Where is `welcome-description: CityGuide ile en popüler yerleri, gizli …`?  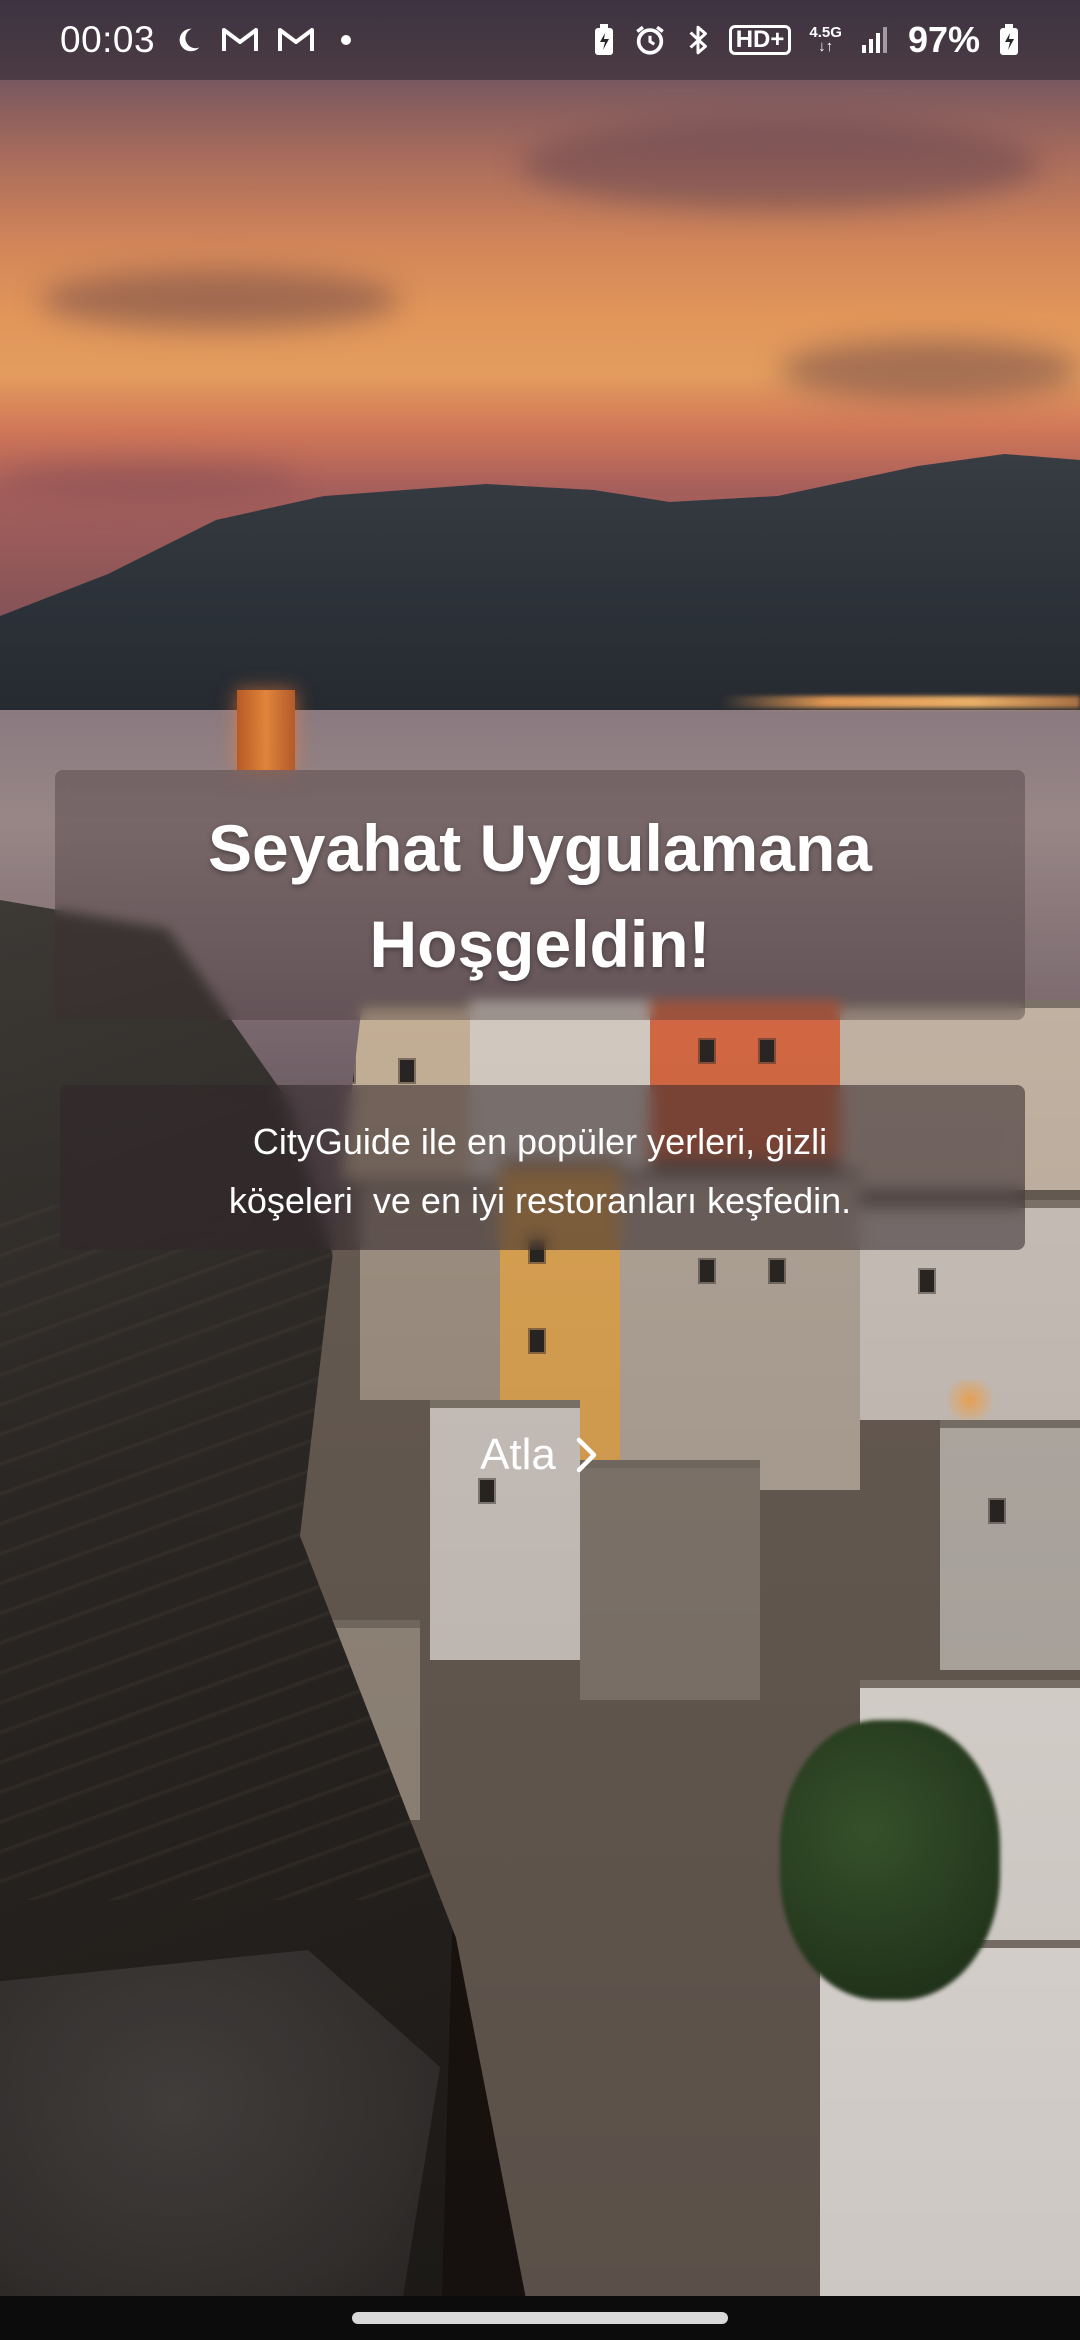 welcome-description: CityGuide ile en popüler yerleri, gizli … is located at coordinates (540, 1171).